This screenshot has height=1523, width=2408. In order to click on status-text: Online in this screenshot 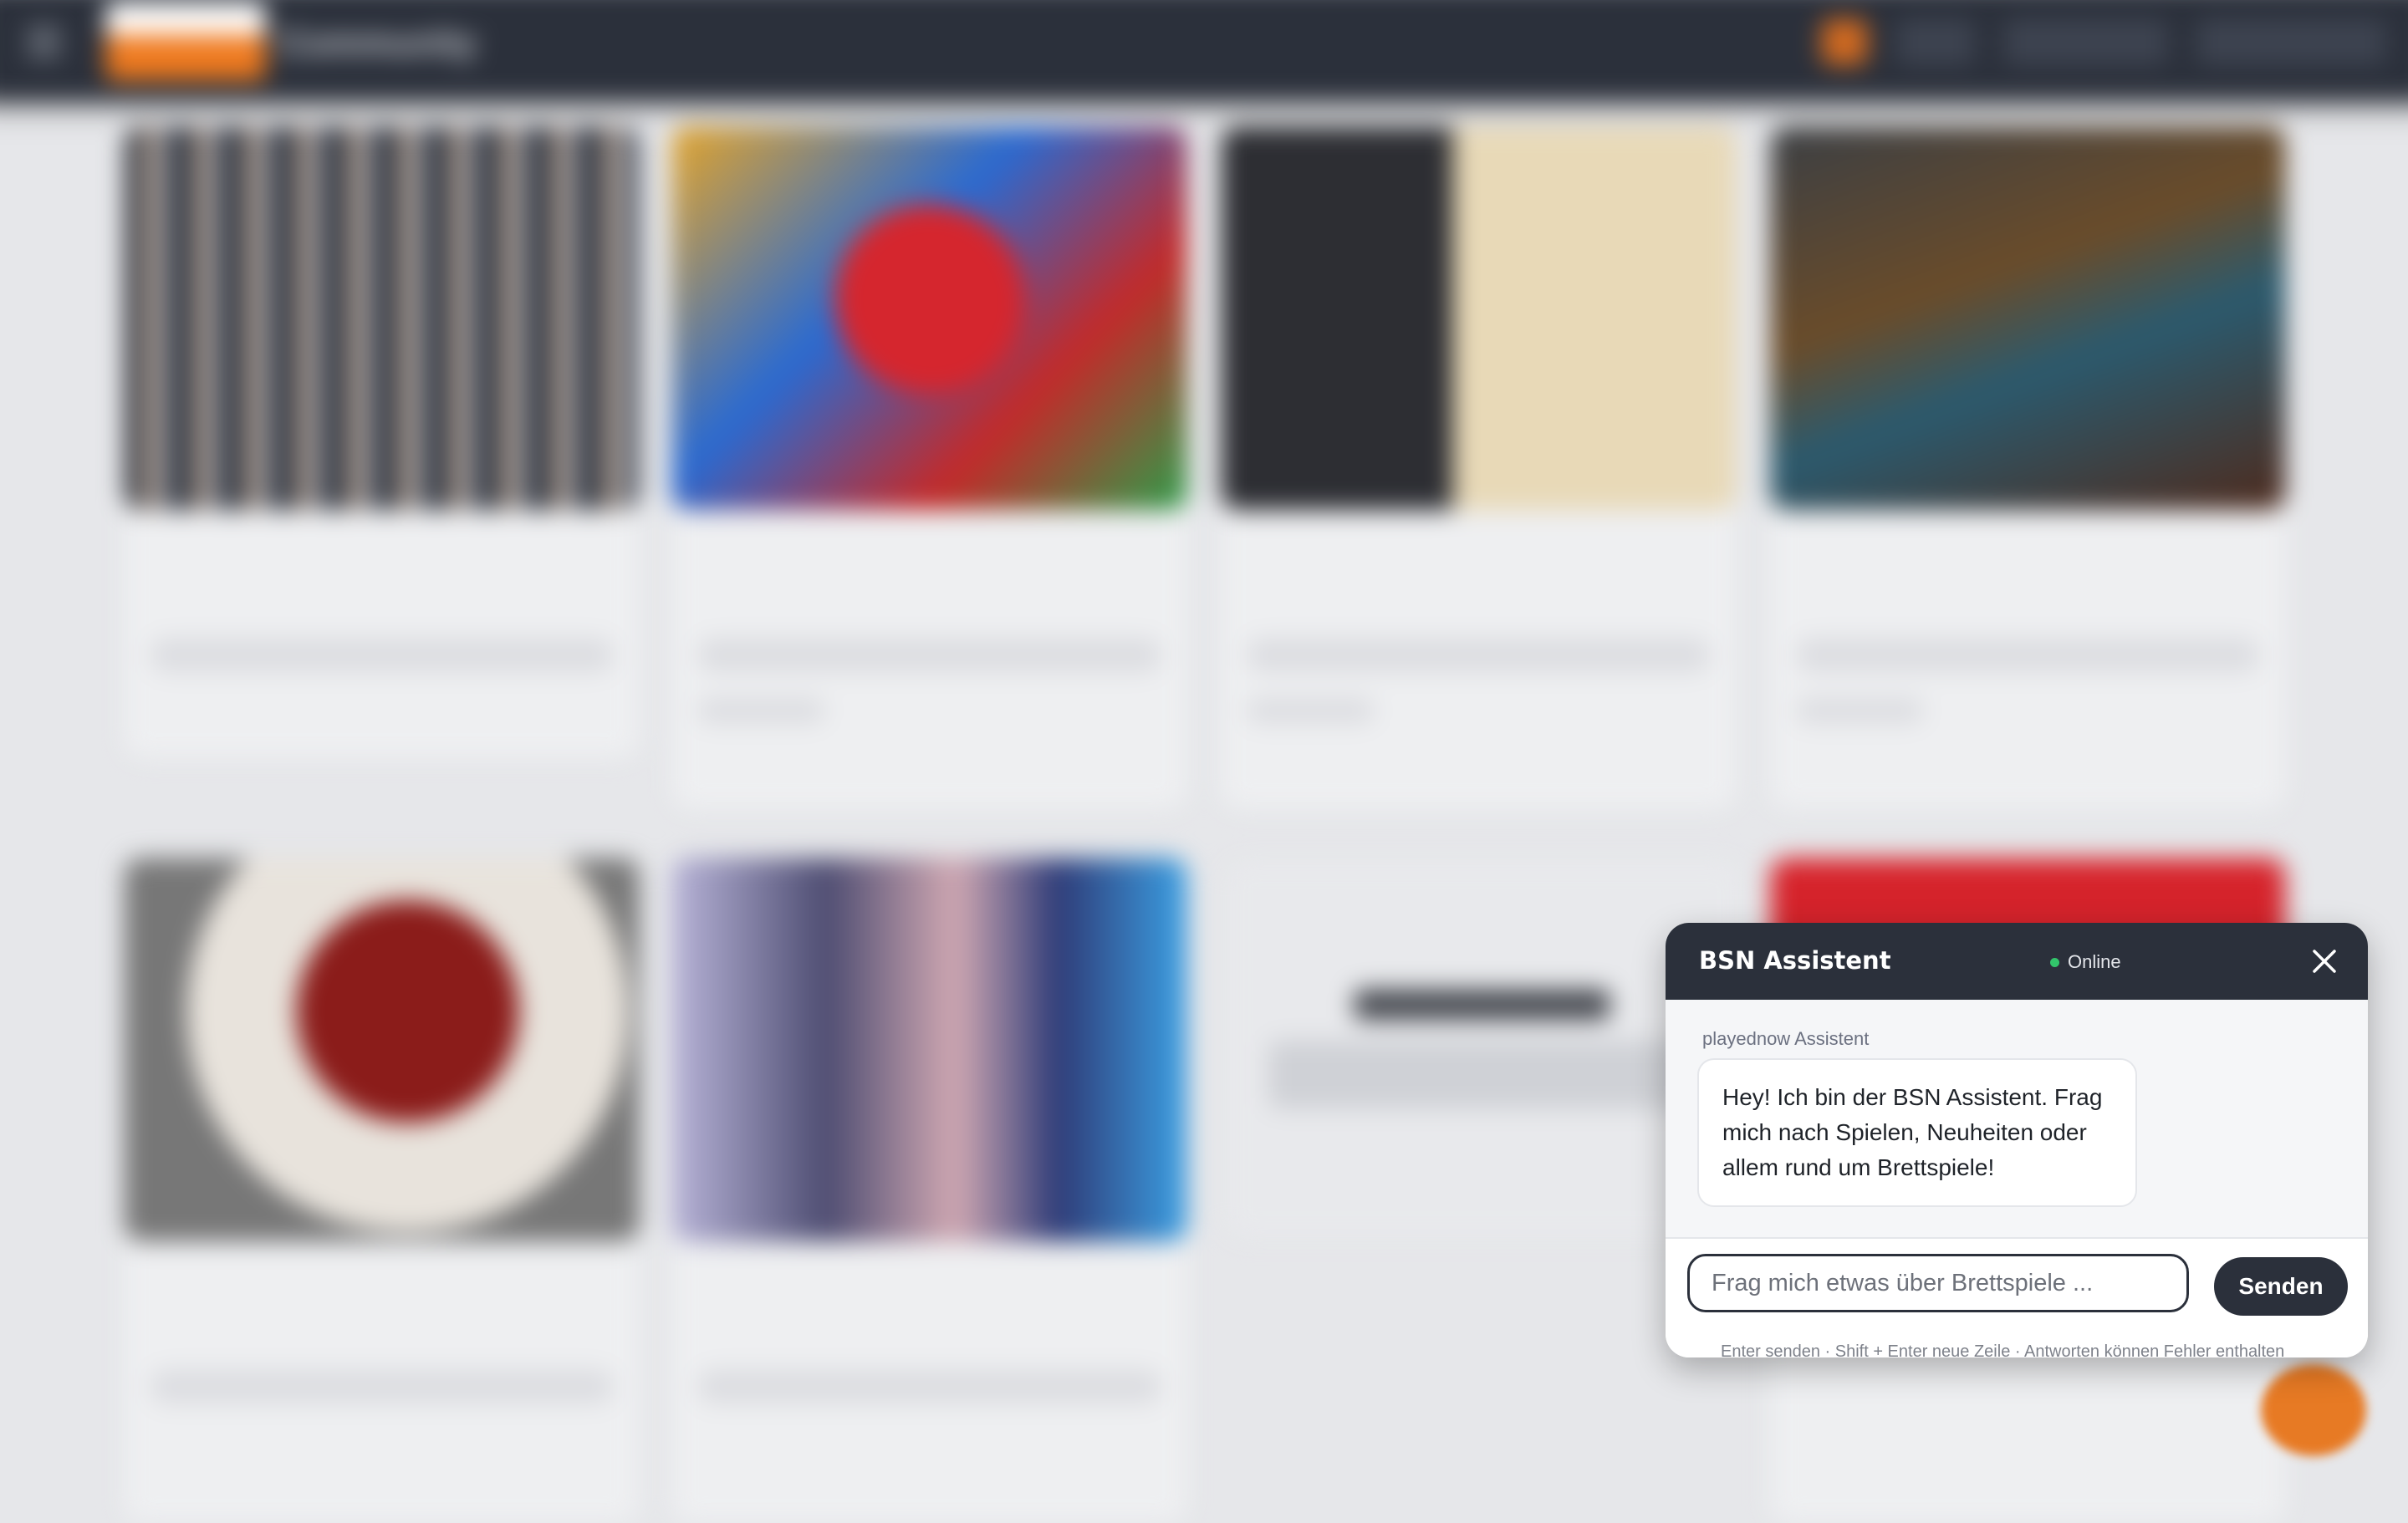, I will do `click(2095, 962)`.